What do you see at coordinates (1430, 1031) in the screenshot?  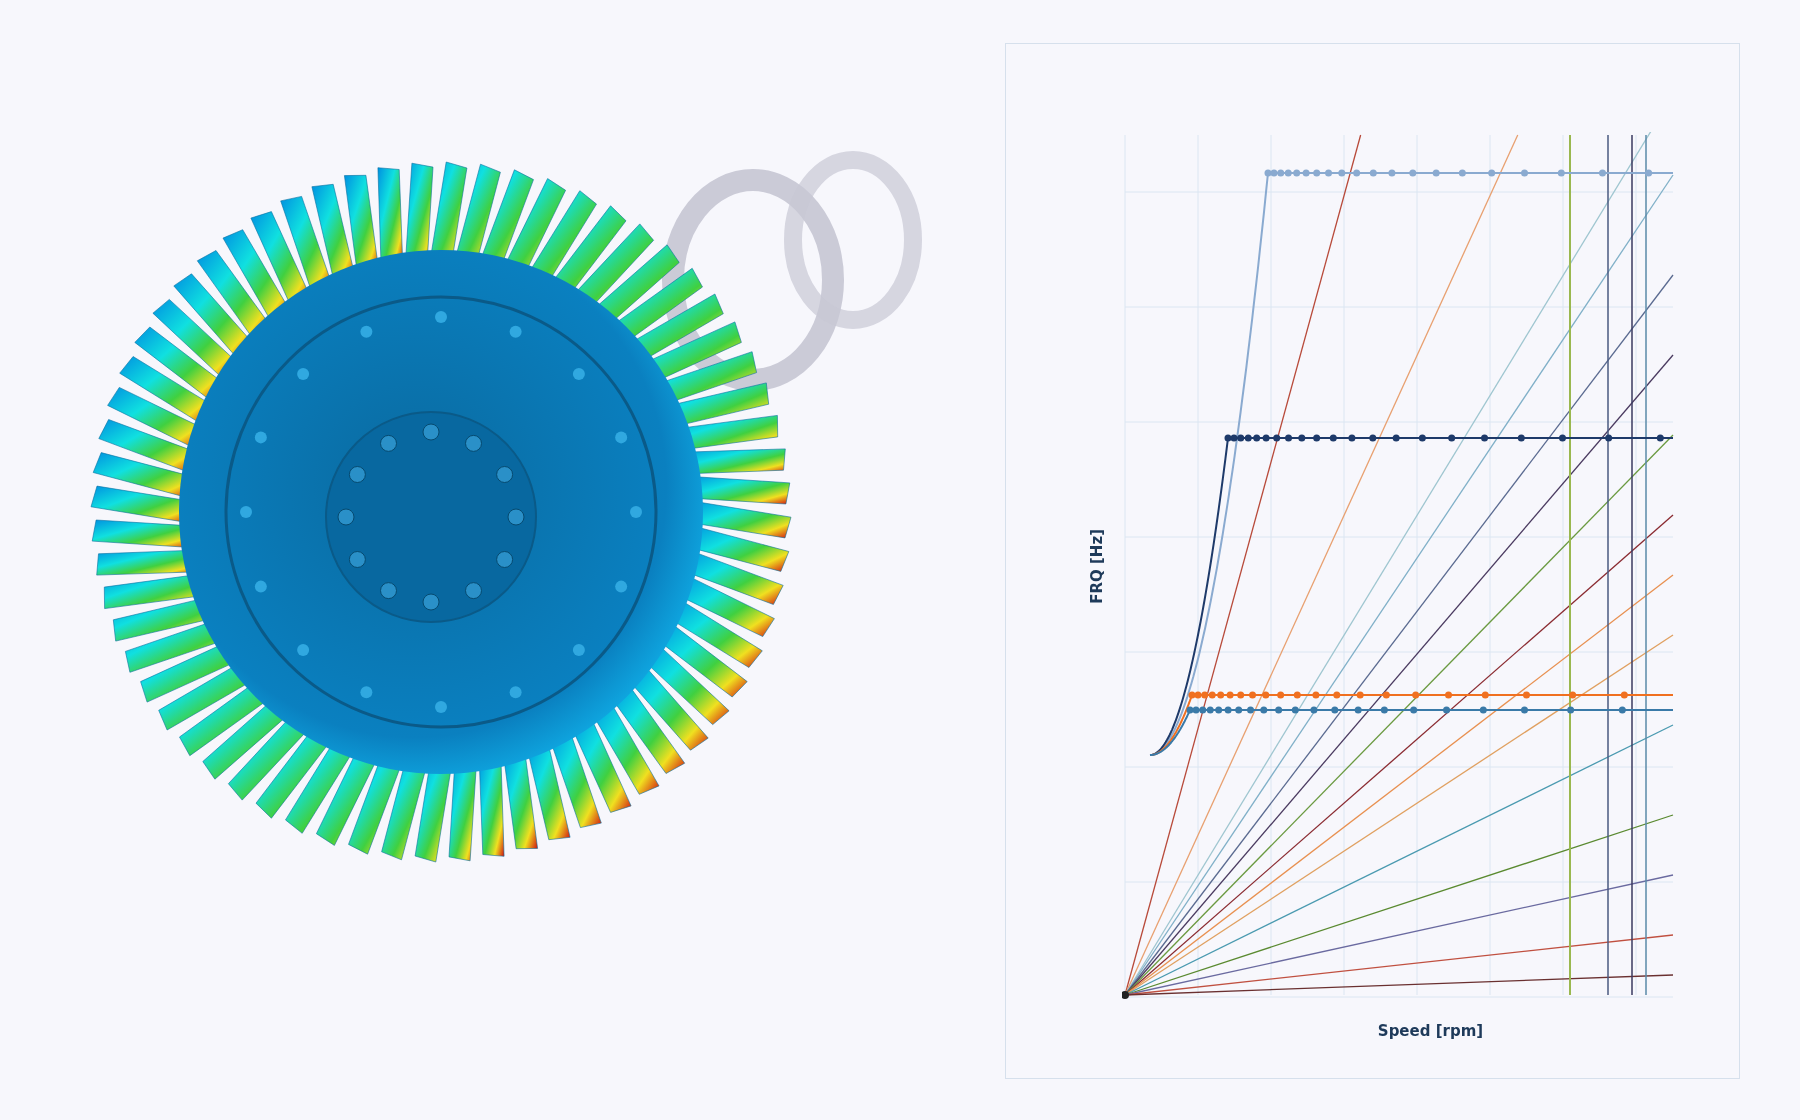 I see `x-axis-label: Speed [rpm]` at bounding box center [1430, 1031].